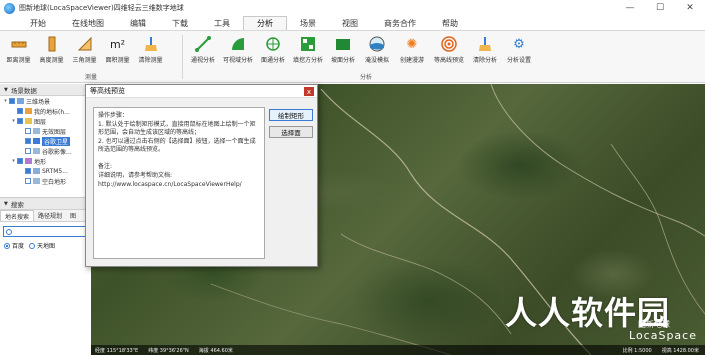 This screenshot has height=355, width=705. Describe the element at coordinates (450, 23) in the screenshot. I see `tab-help: 帮助` at that location.